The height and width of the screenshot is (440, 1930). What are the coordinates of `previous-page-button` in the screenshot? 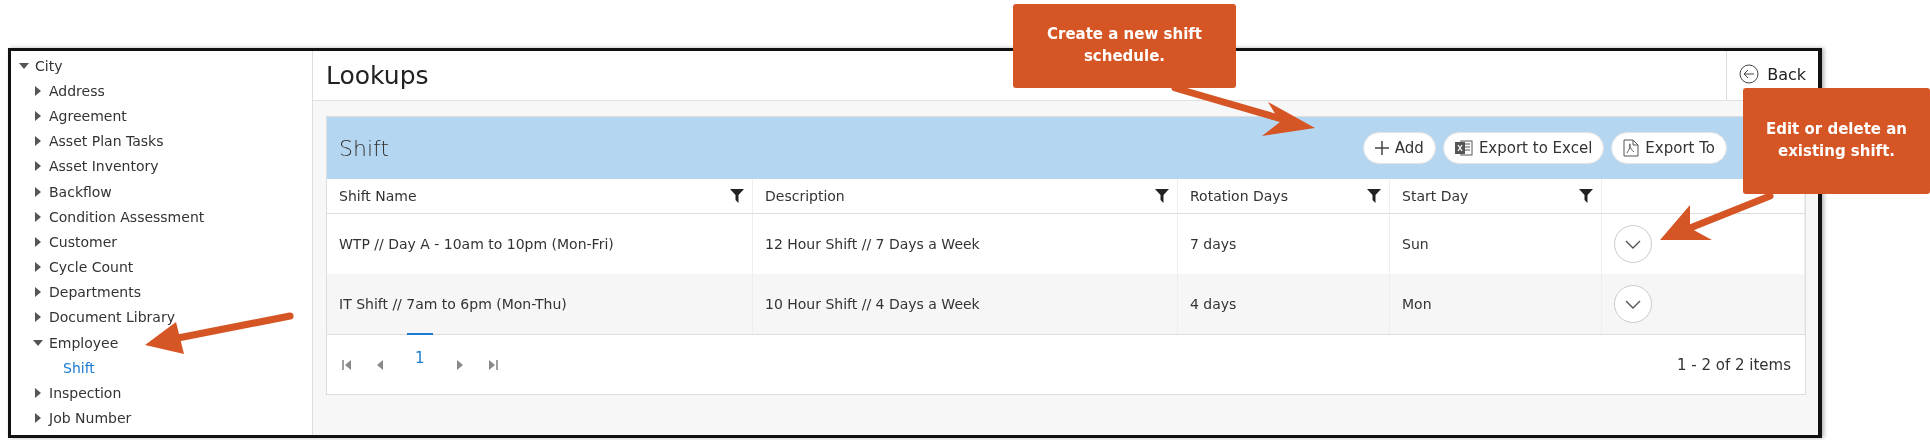 It's located at (380, 364).